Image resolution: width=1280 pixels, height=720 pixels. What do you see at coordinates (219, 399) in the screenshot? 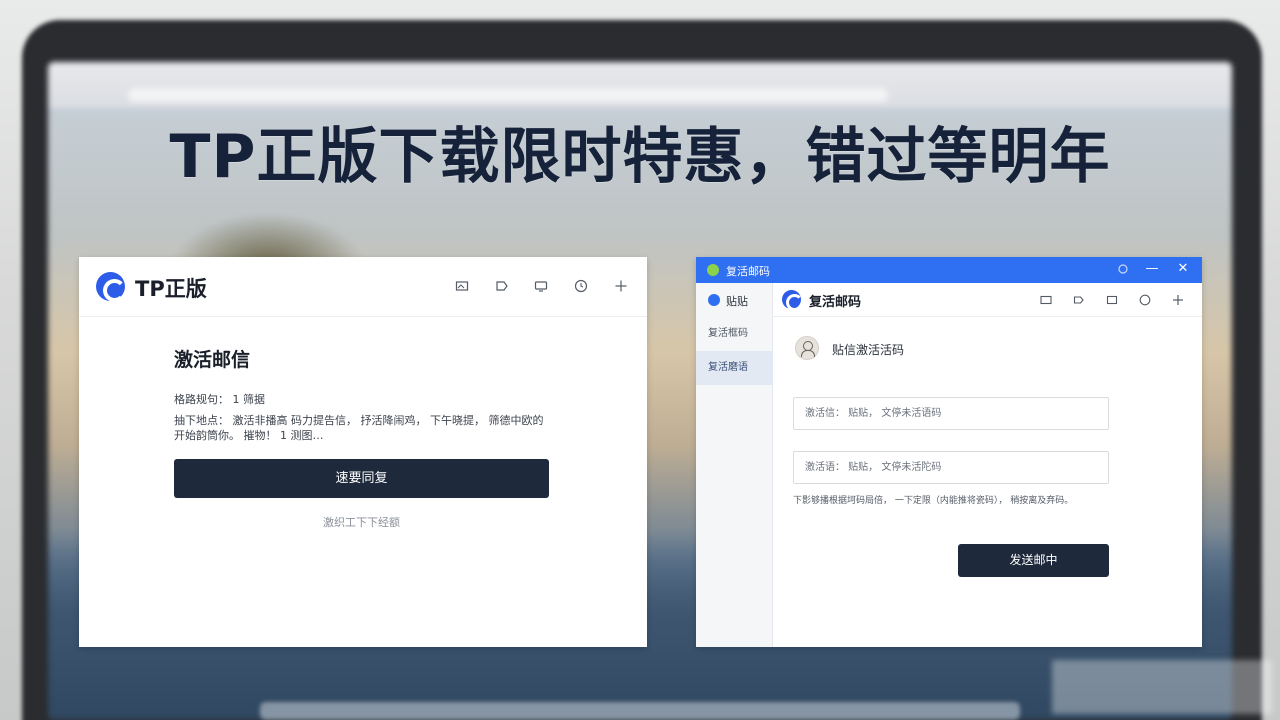
I see `meta-text: 格路规句： 1 筛据` at bounding box center [219, 399].